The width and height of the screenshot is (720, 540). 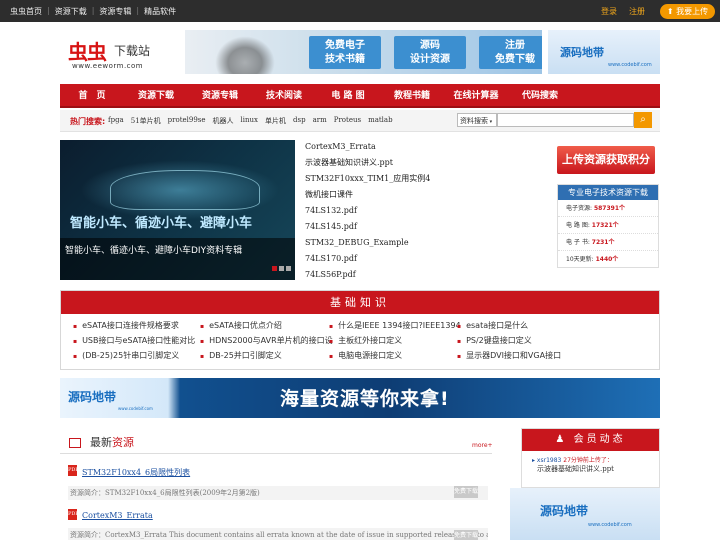 What do you see at coordinates (405, 181) in the screenshot?
I see `file-link: STM32F10xxx_TIM1_应用实例4` at bounding box center [405, 181].